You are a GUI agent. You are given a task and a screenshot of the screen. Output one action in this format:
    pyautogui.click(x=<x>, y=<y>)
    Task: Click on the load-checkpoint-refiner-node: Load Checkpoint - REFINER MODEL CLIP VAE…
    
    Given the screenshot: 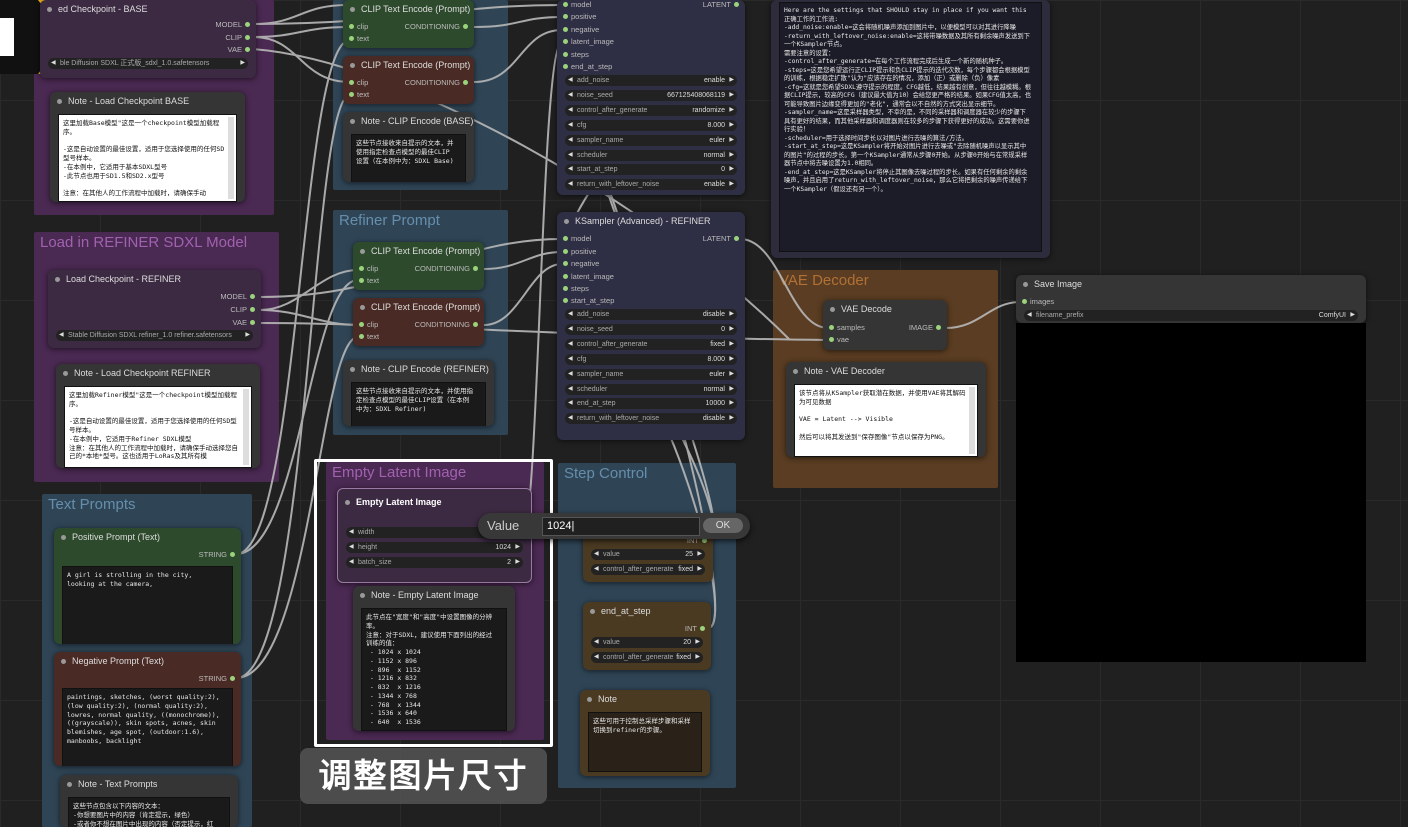 What is the action you would take?
    pyautogui.click(x=154, y=309)
    